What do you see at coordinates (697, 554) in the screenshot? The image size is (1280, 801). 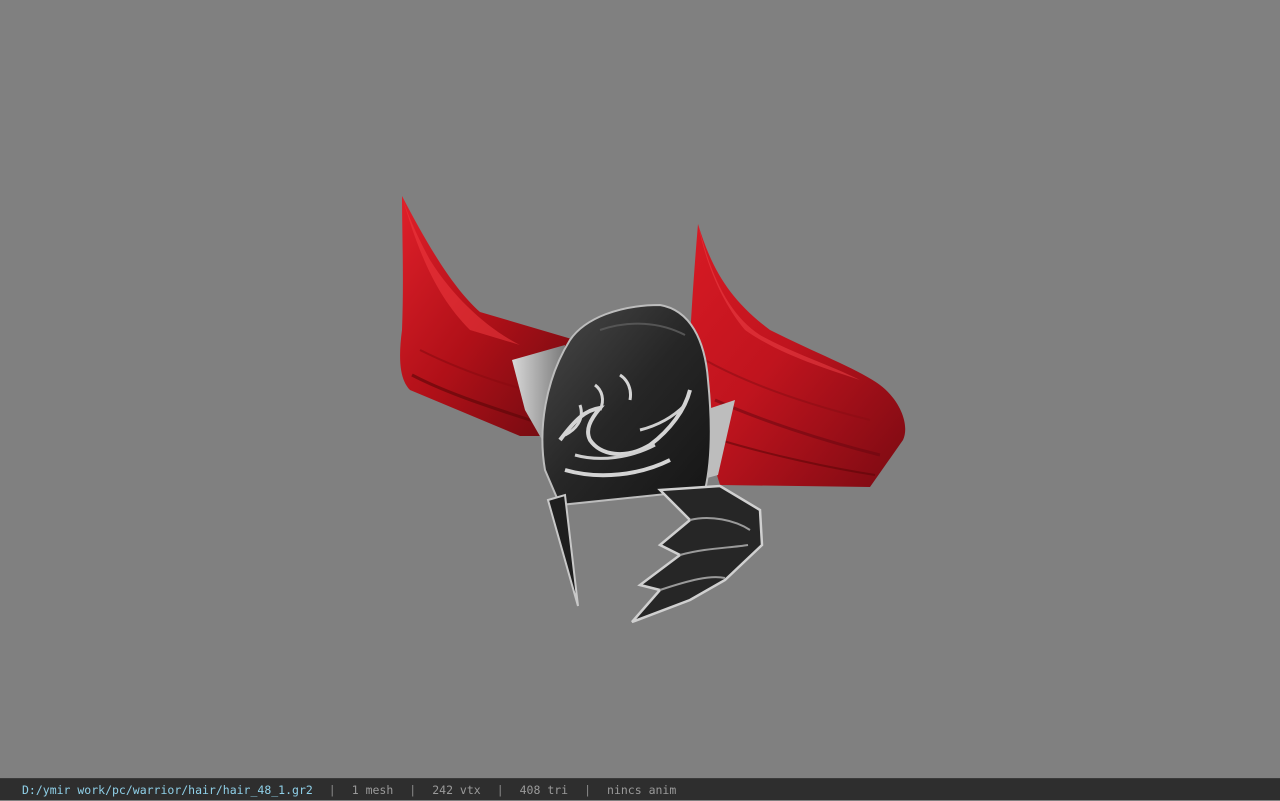 I see `neck-guard` at bounding box center [697, 554].